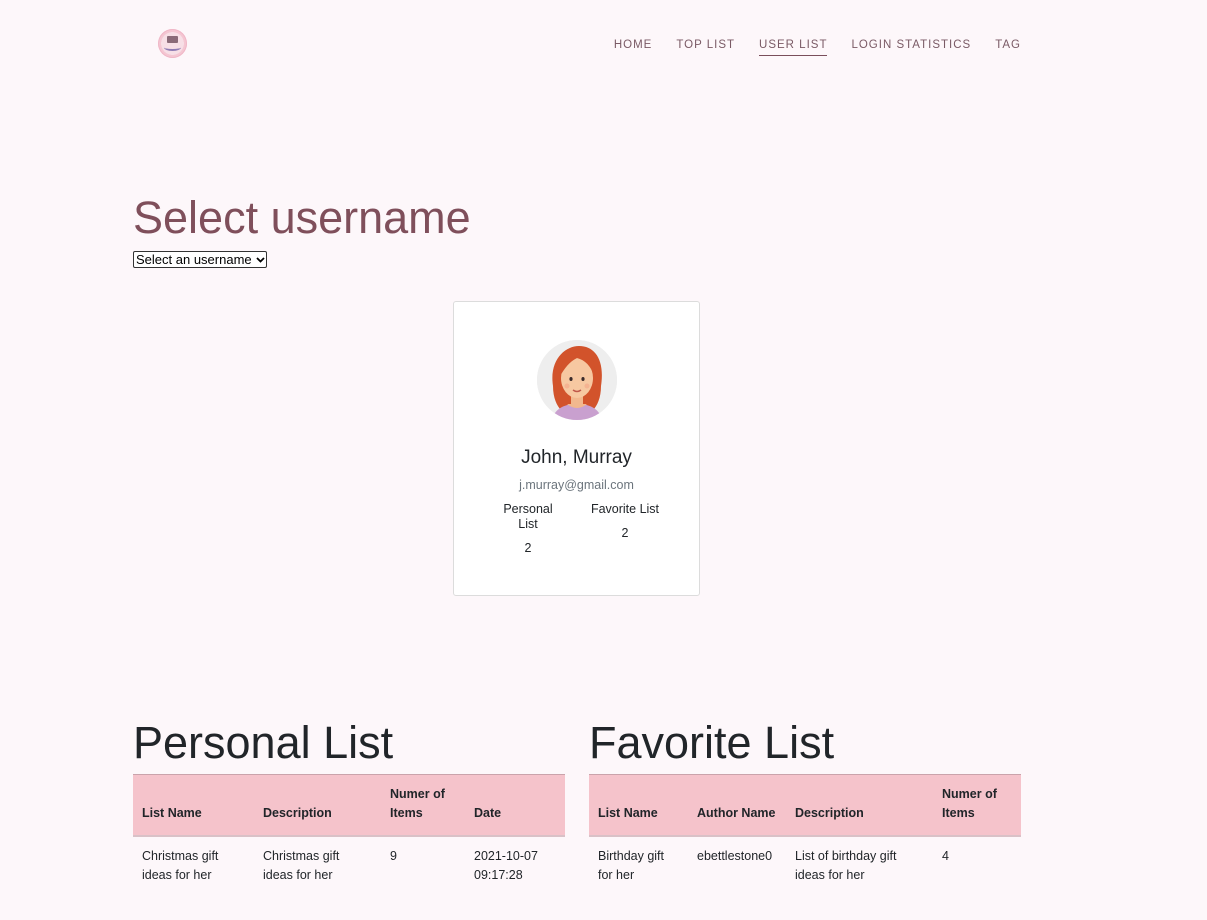  I want to click on chevron-down-icon, so click(260, 259).